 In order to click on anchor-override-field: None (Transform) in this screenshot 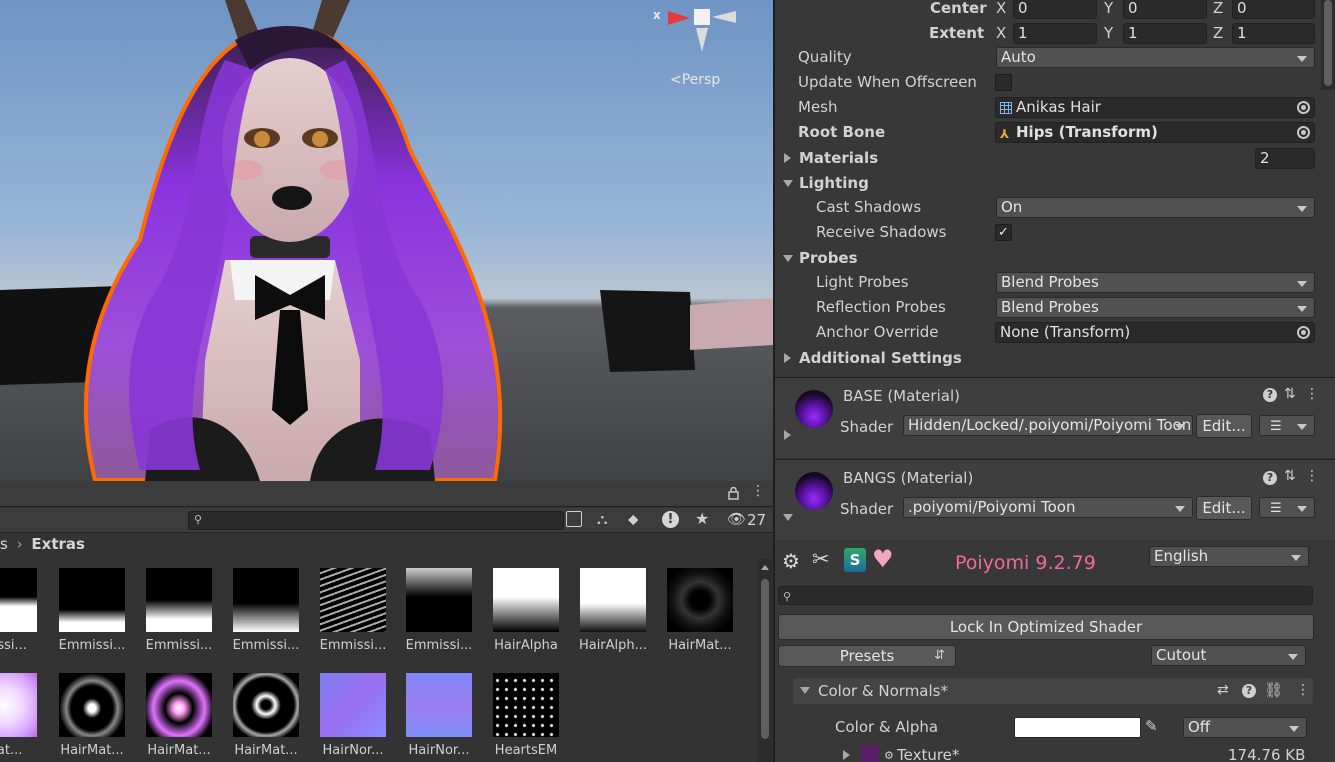, I will do `click(1155, 332)`.